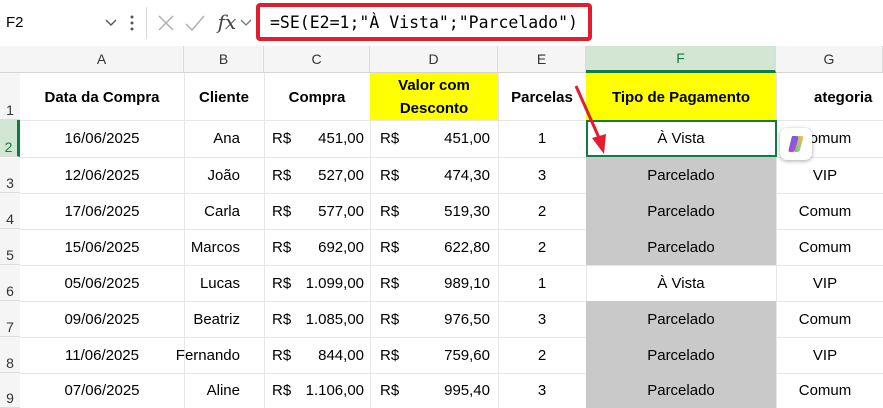 This screenshot has height=408, width=883. What do you see at coordinates (796, 144) in the screenshot?
I see `copilot-button` at bounding box center [796, 144].